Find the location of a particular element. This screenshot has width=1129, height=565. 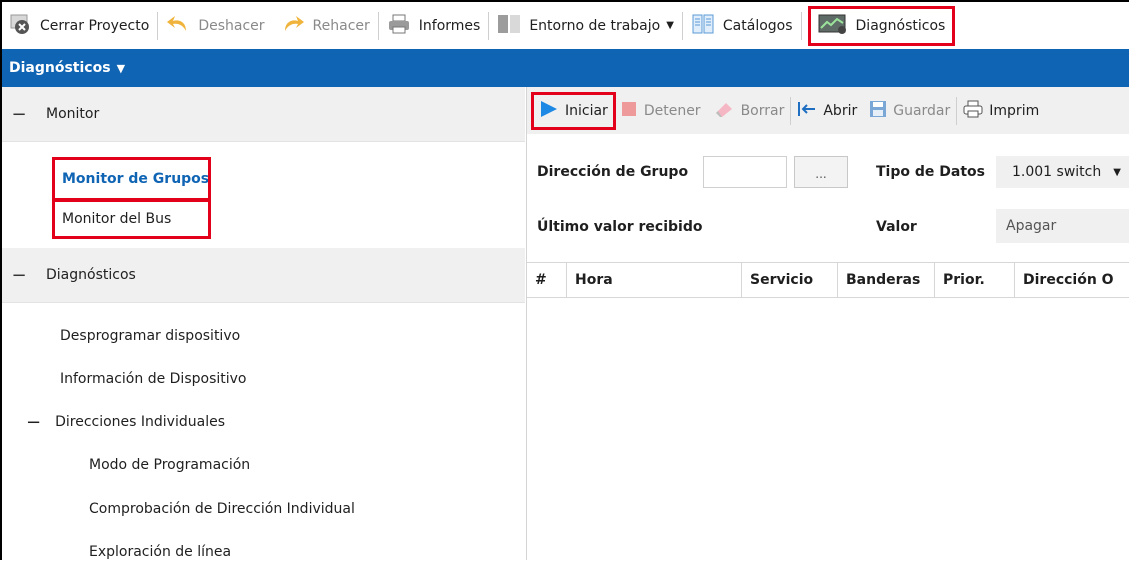

redo-button: Rehacer is located at coordinates (325, 26).